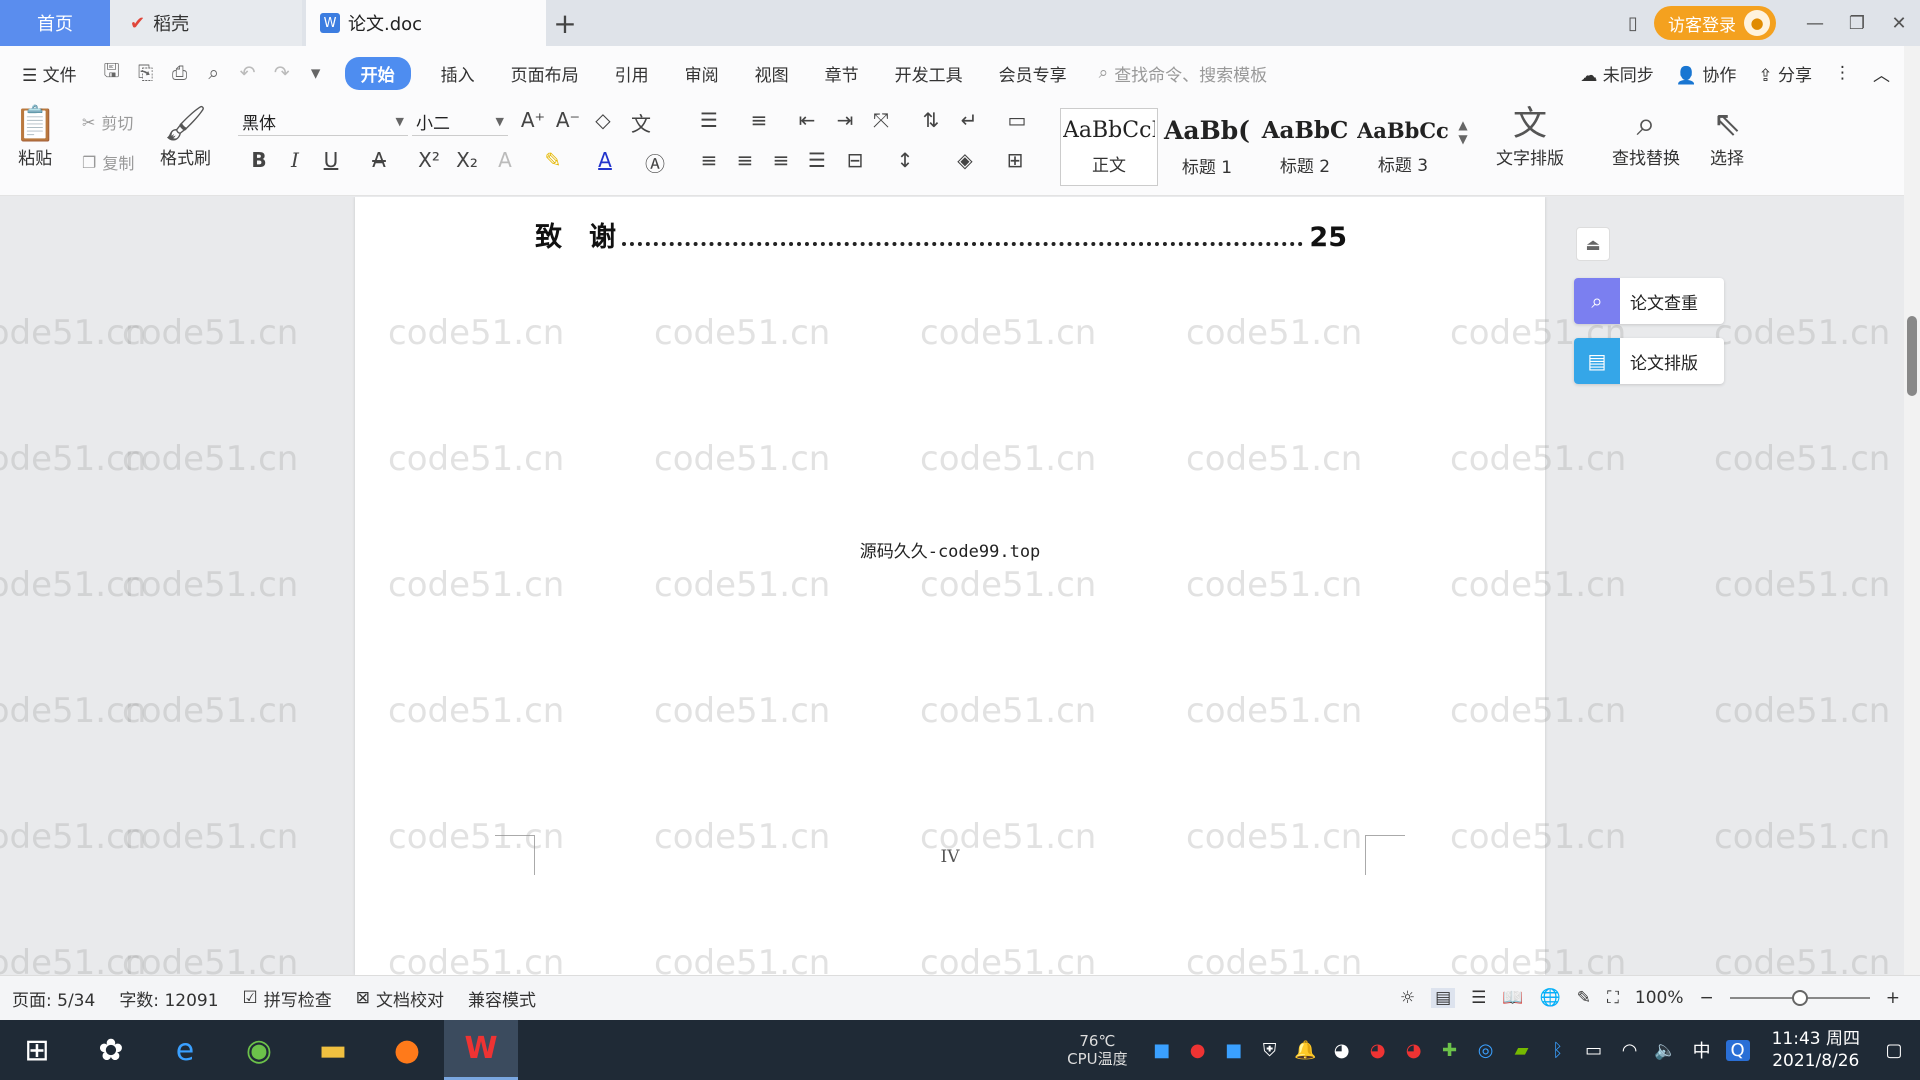 The height and width of the screenshot is (1080, 1920). I want to click on page-view-icon: ▤, so click(1443, 998).